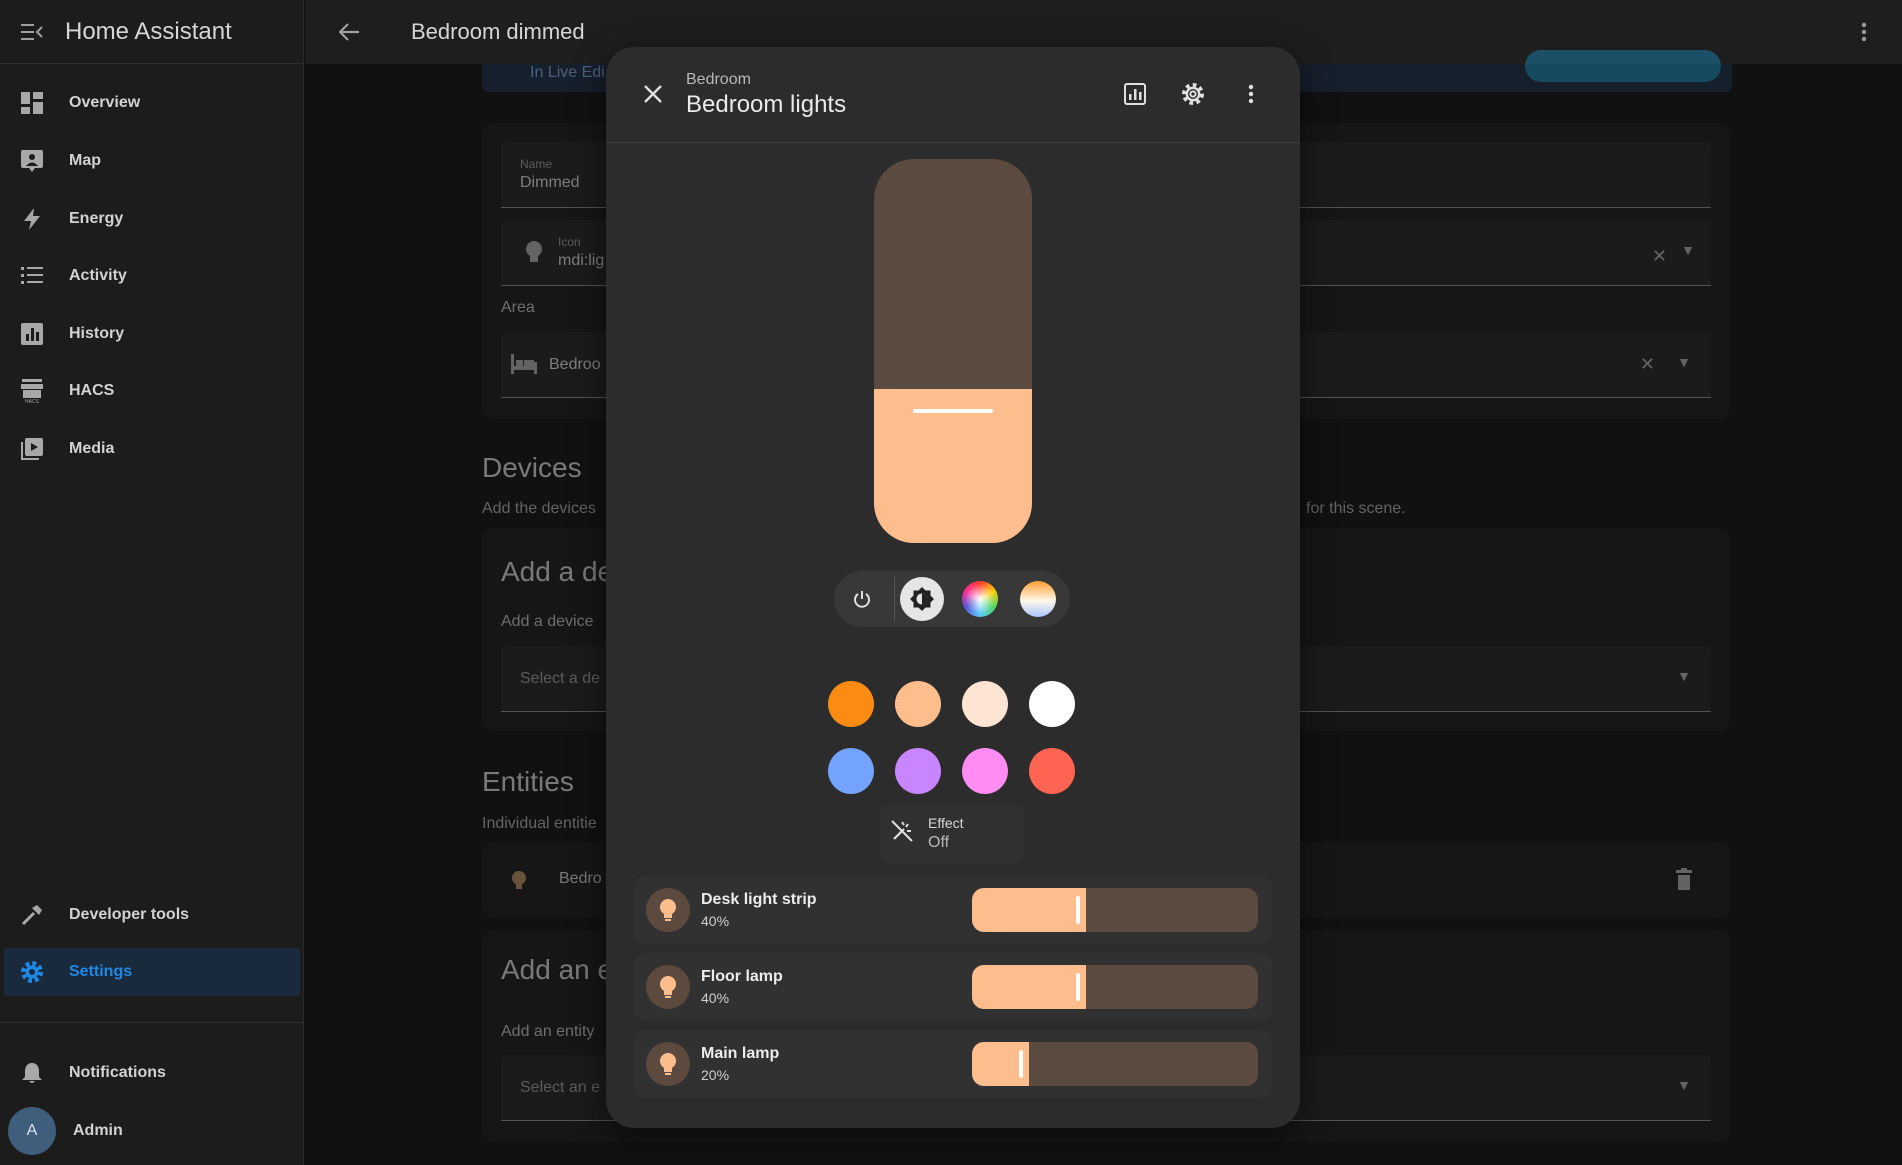  I want to click on history-chart-icon, so click(1135, 94).